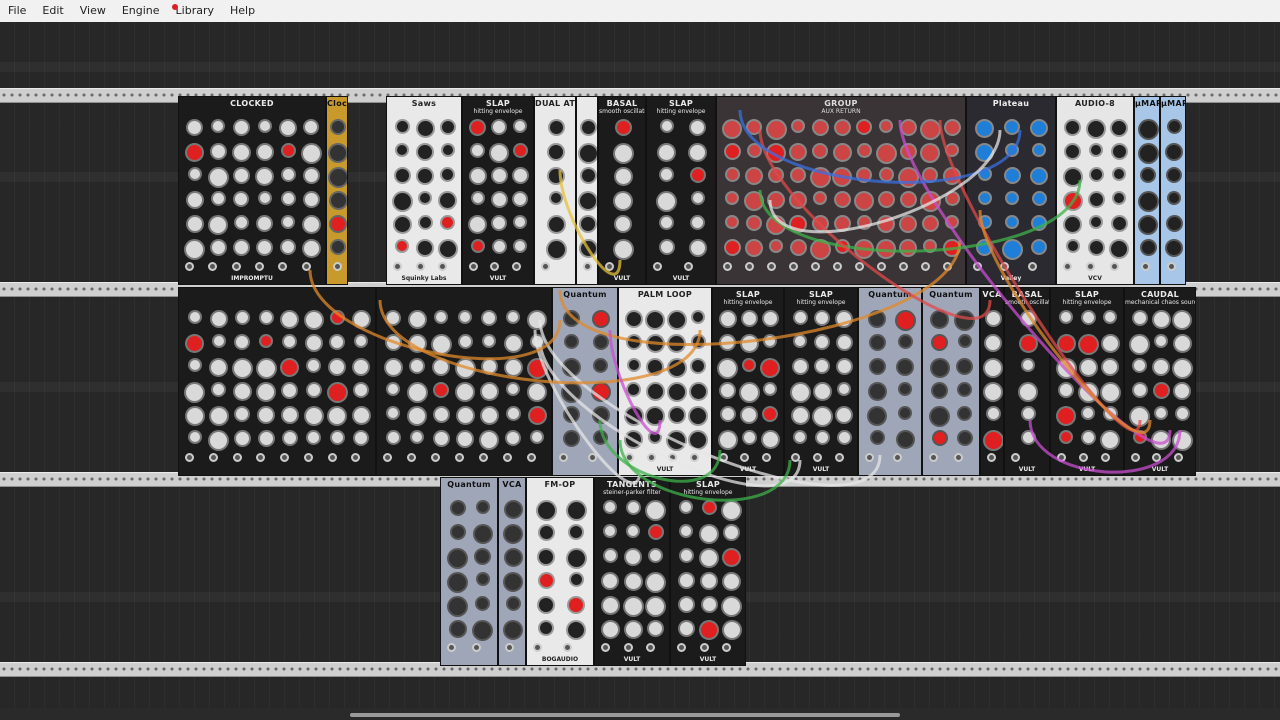  What do you see at coordinates (512, 571) in the screenshot?
I see `module-vca: VCA` at bounding box center [512, 571].